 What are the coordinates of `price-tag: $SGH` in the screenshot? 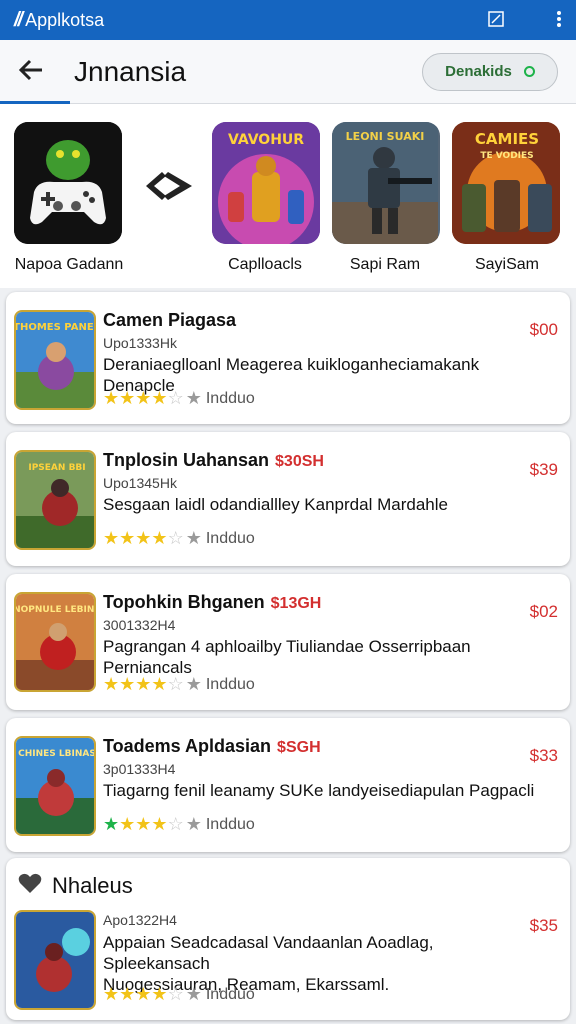 It's located at (299, 747).